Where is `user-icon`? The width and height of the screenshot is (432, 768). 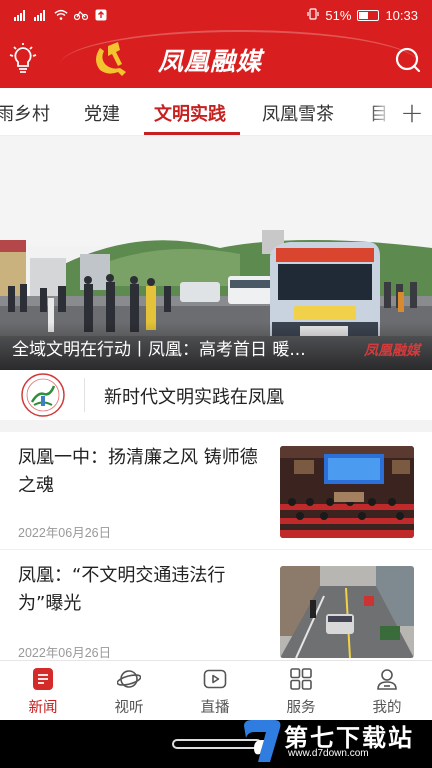
user-icon is located at coordinates (387, 679).